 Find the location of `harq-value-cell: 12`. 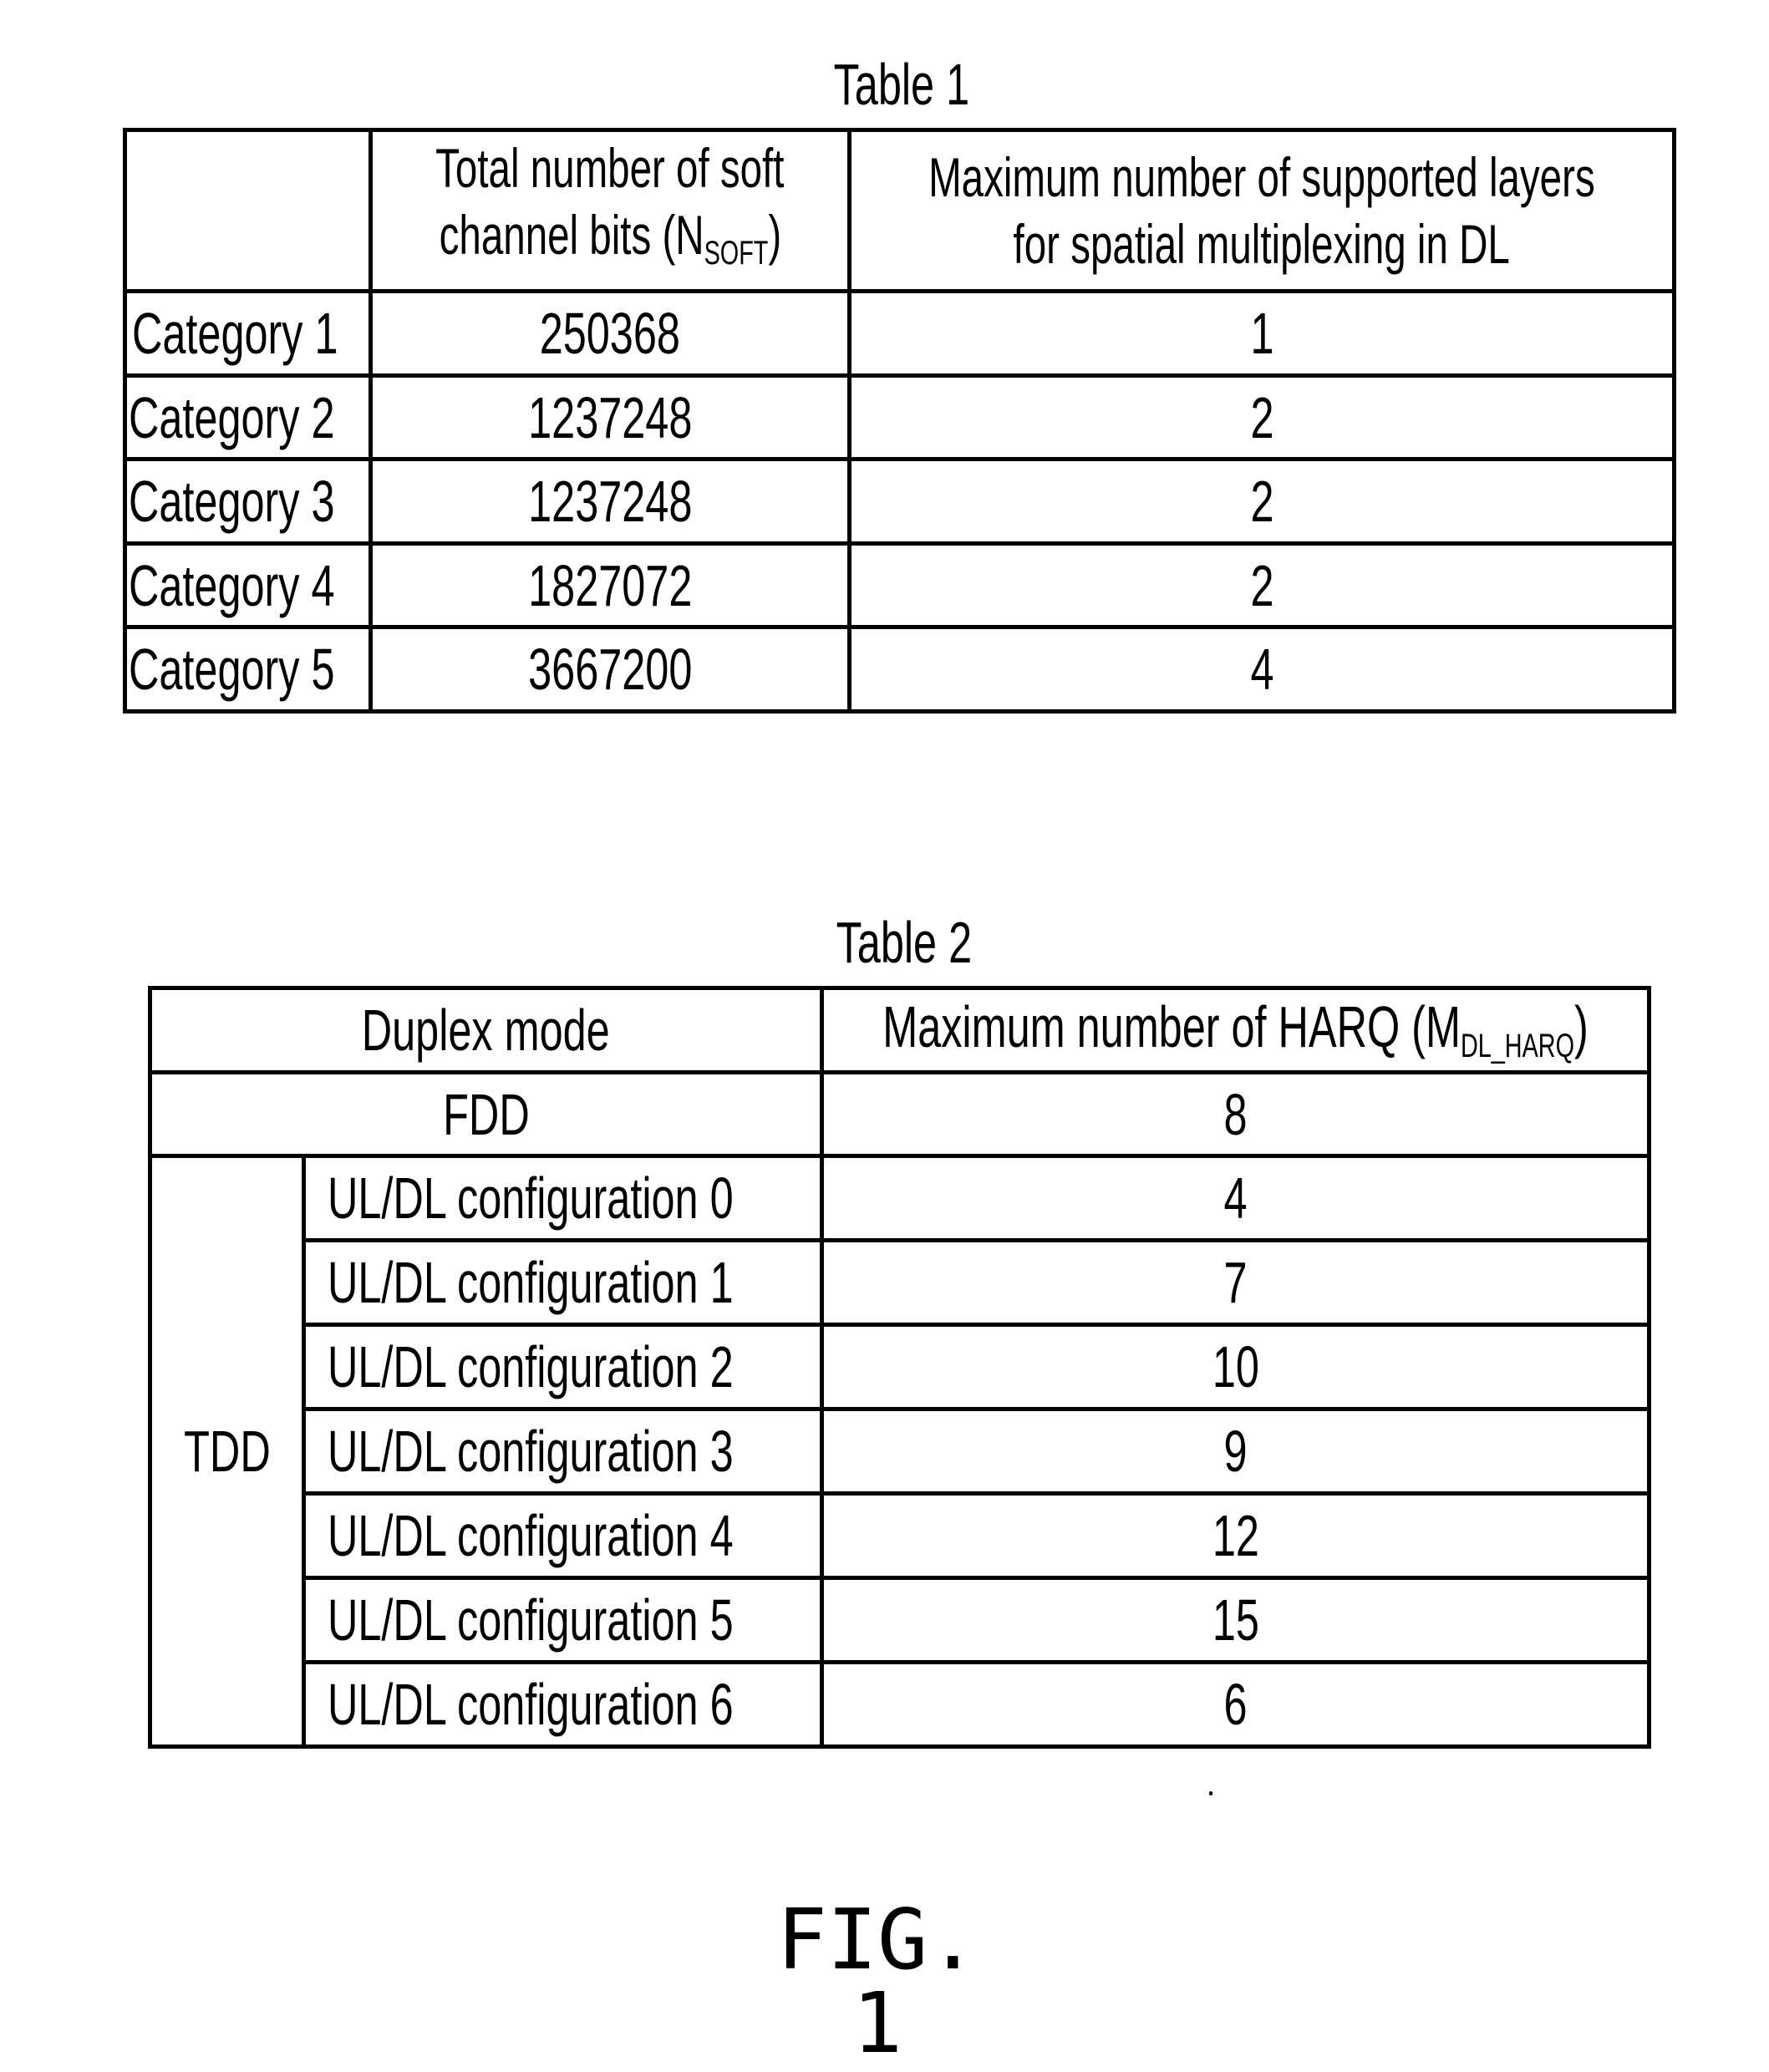

harq-value-cell: 12 is located at coordinates (1235, 1535).